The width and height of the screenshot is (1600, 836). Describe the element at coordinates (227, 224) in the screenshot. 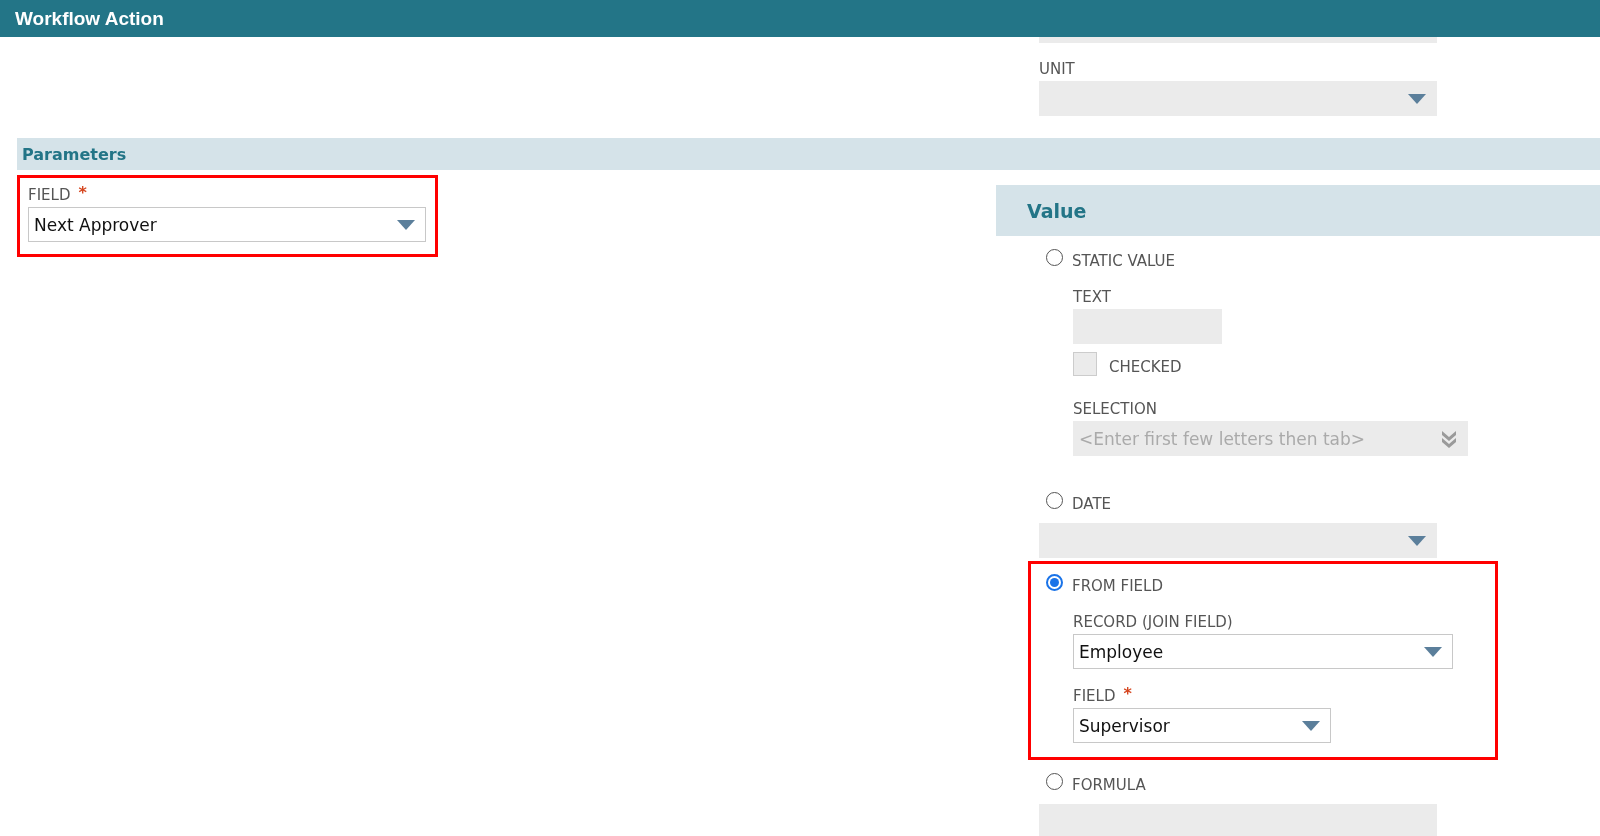

I see `dropdown-field: Next Approver` at that location.